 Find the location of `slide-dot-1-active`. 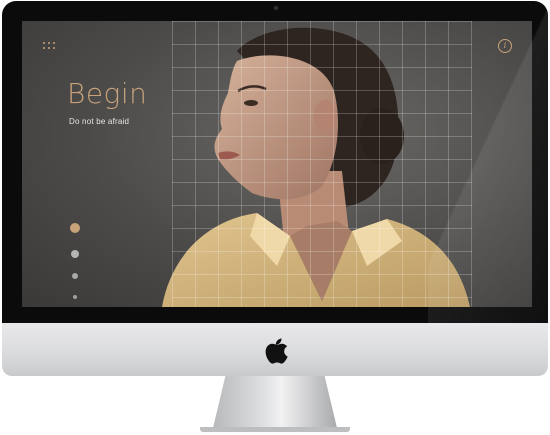

slide-dot-1-active is located at coordinates (75, 228).